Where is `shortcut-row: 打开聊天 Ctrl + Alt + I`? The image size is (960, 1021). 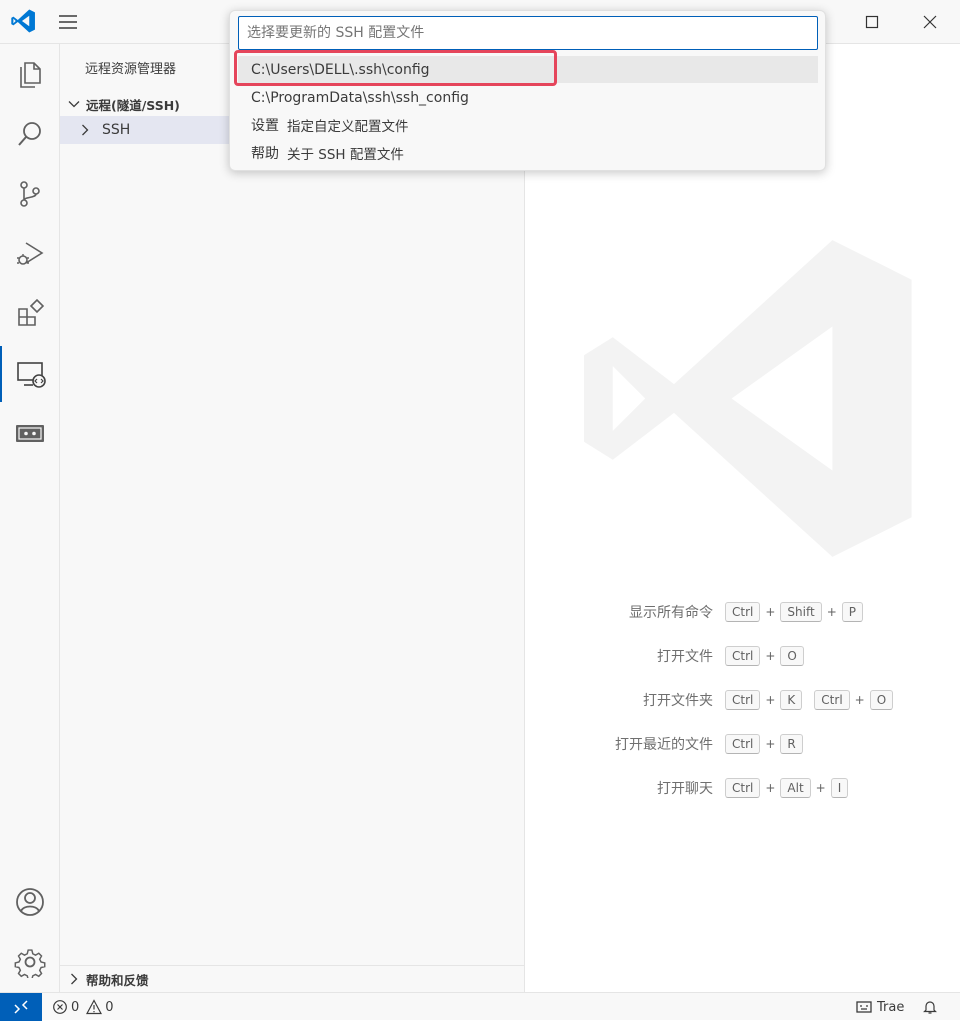 shortcut-row: 打开聊天 Ctrl + Alt + I is located at coordinates (742, 788).